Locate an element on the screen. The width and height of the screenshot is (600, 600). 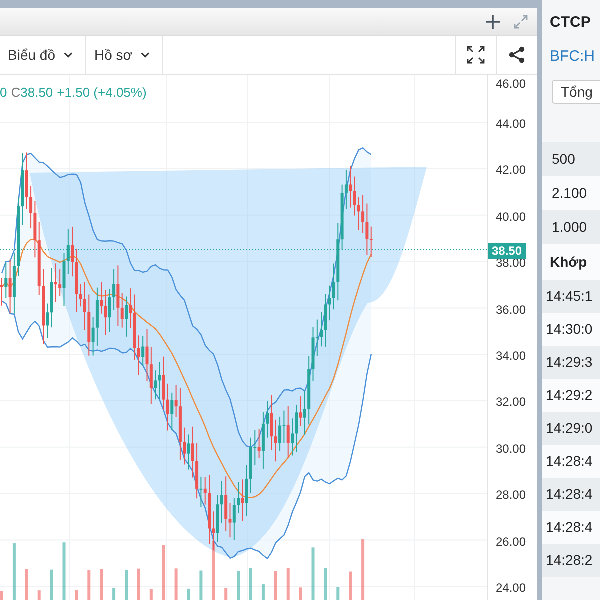
axis-label: 26.00 is located at coordinates (511, 541).